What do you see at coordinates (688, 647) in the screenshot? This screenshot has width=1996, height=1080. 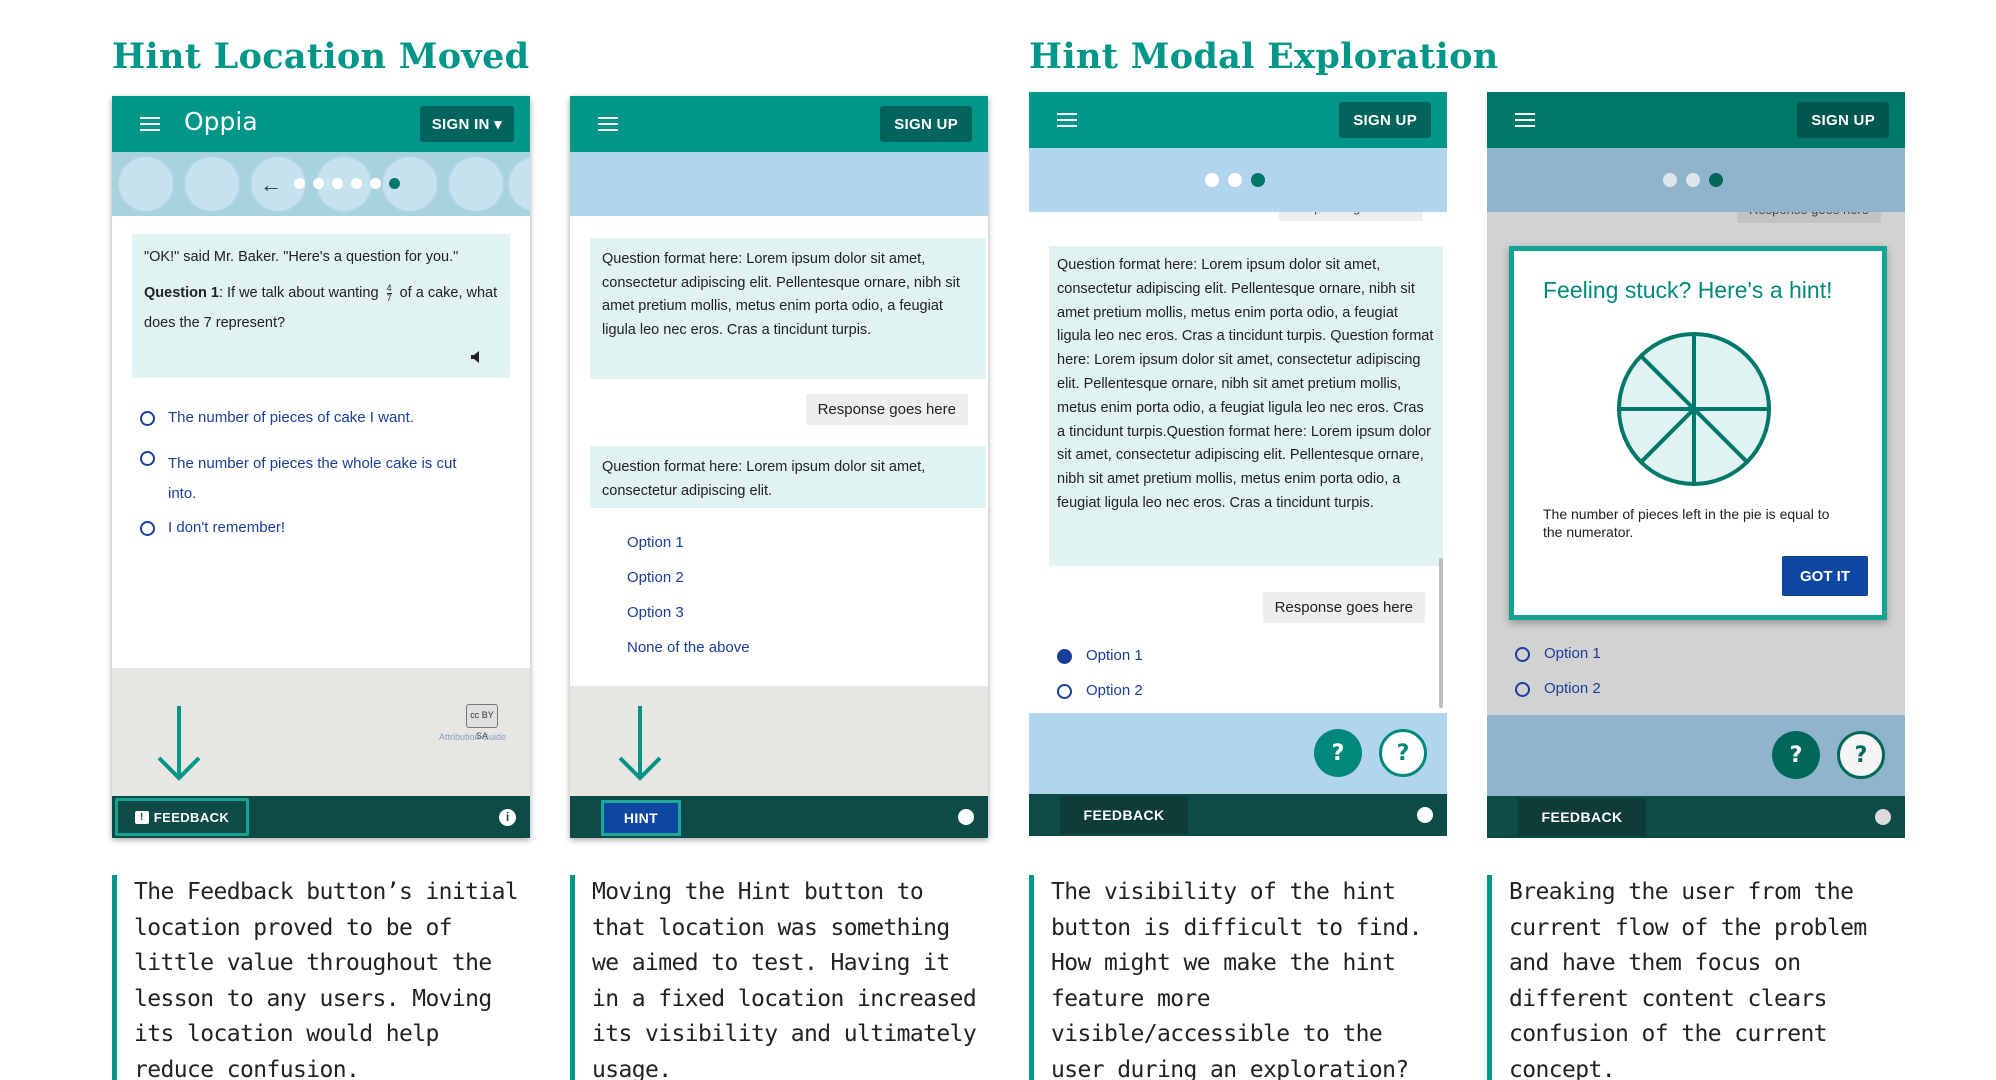 I see `option-none: None of the above` at bounding box center [688, 647].